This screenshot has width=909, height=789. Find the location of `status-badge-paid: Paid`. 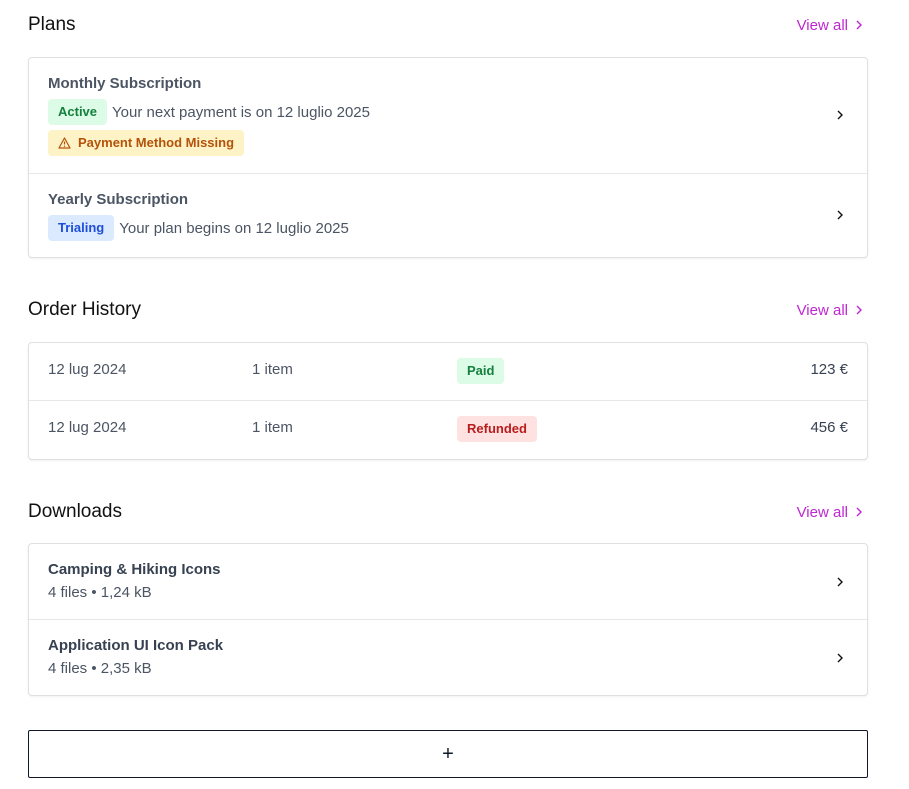

status-badge-paid: Paid is located at coordinates (481, 371).